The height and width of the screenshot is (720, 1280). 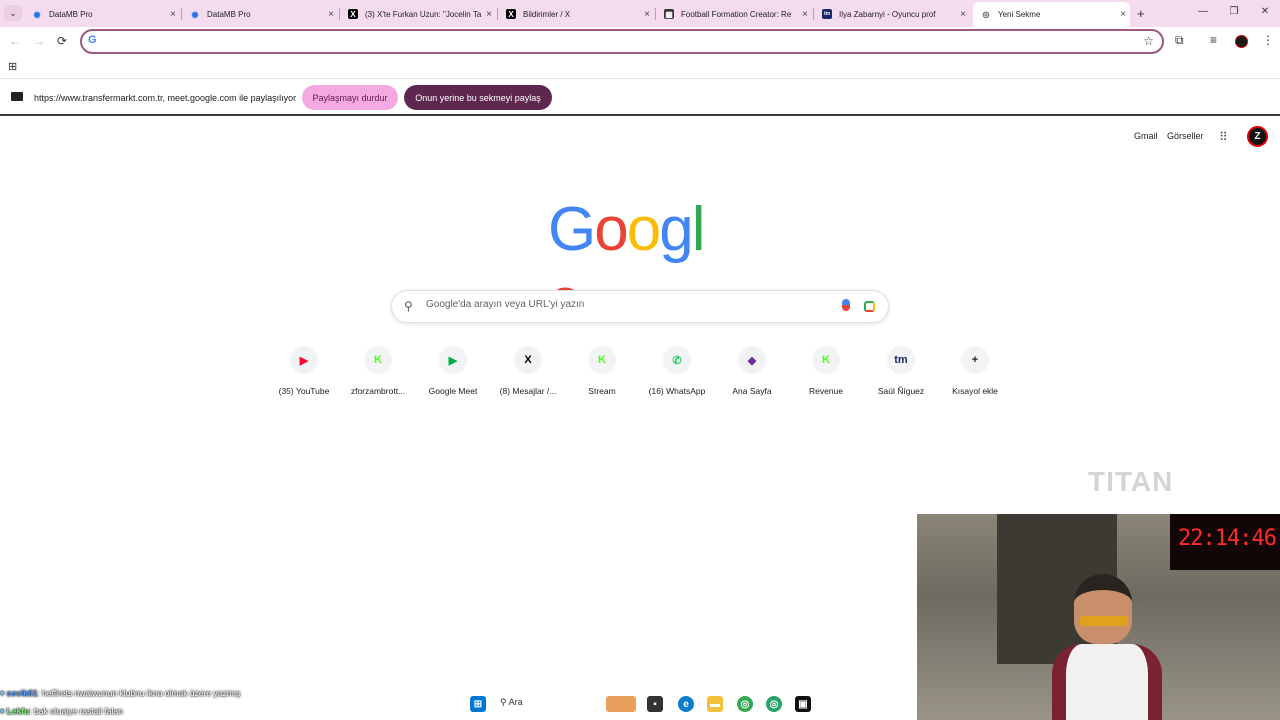 I want to click on shortcut-tile: tm Saúl Ñíguez, so click(x=901, y=371).